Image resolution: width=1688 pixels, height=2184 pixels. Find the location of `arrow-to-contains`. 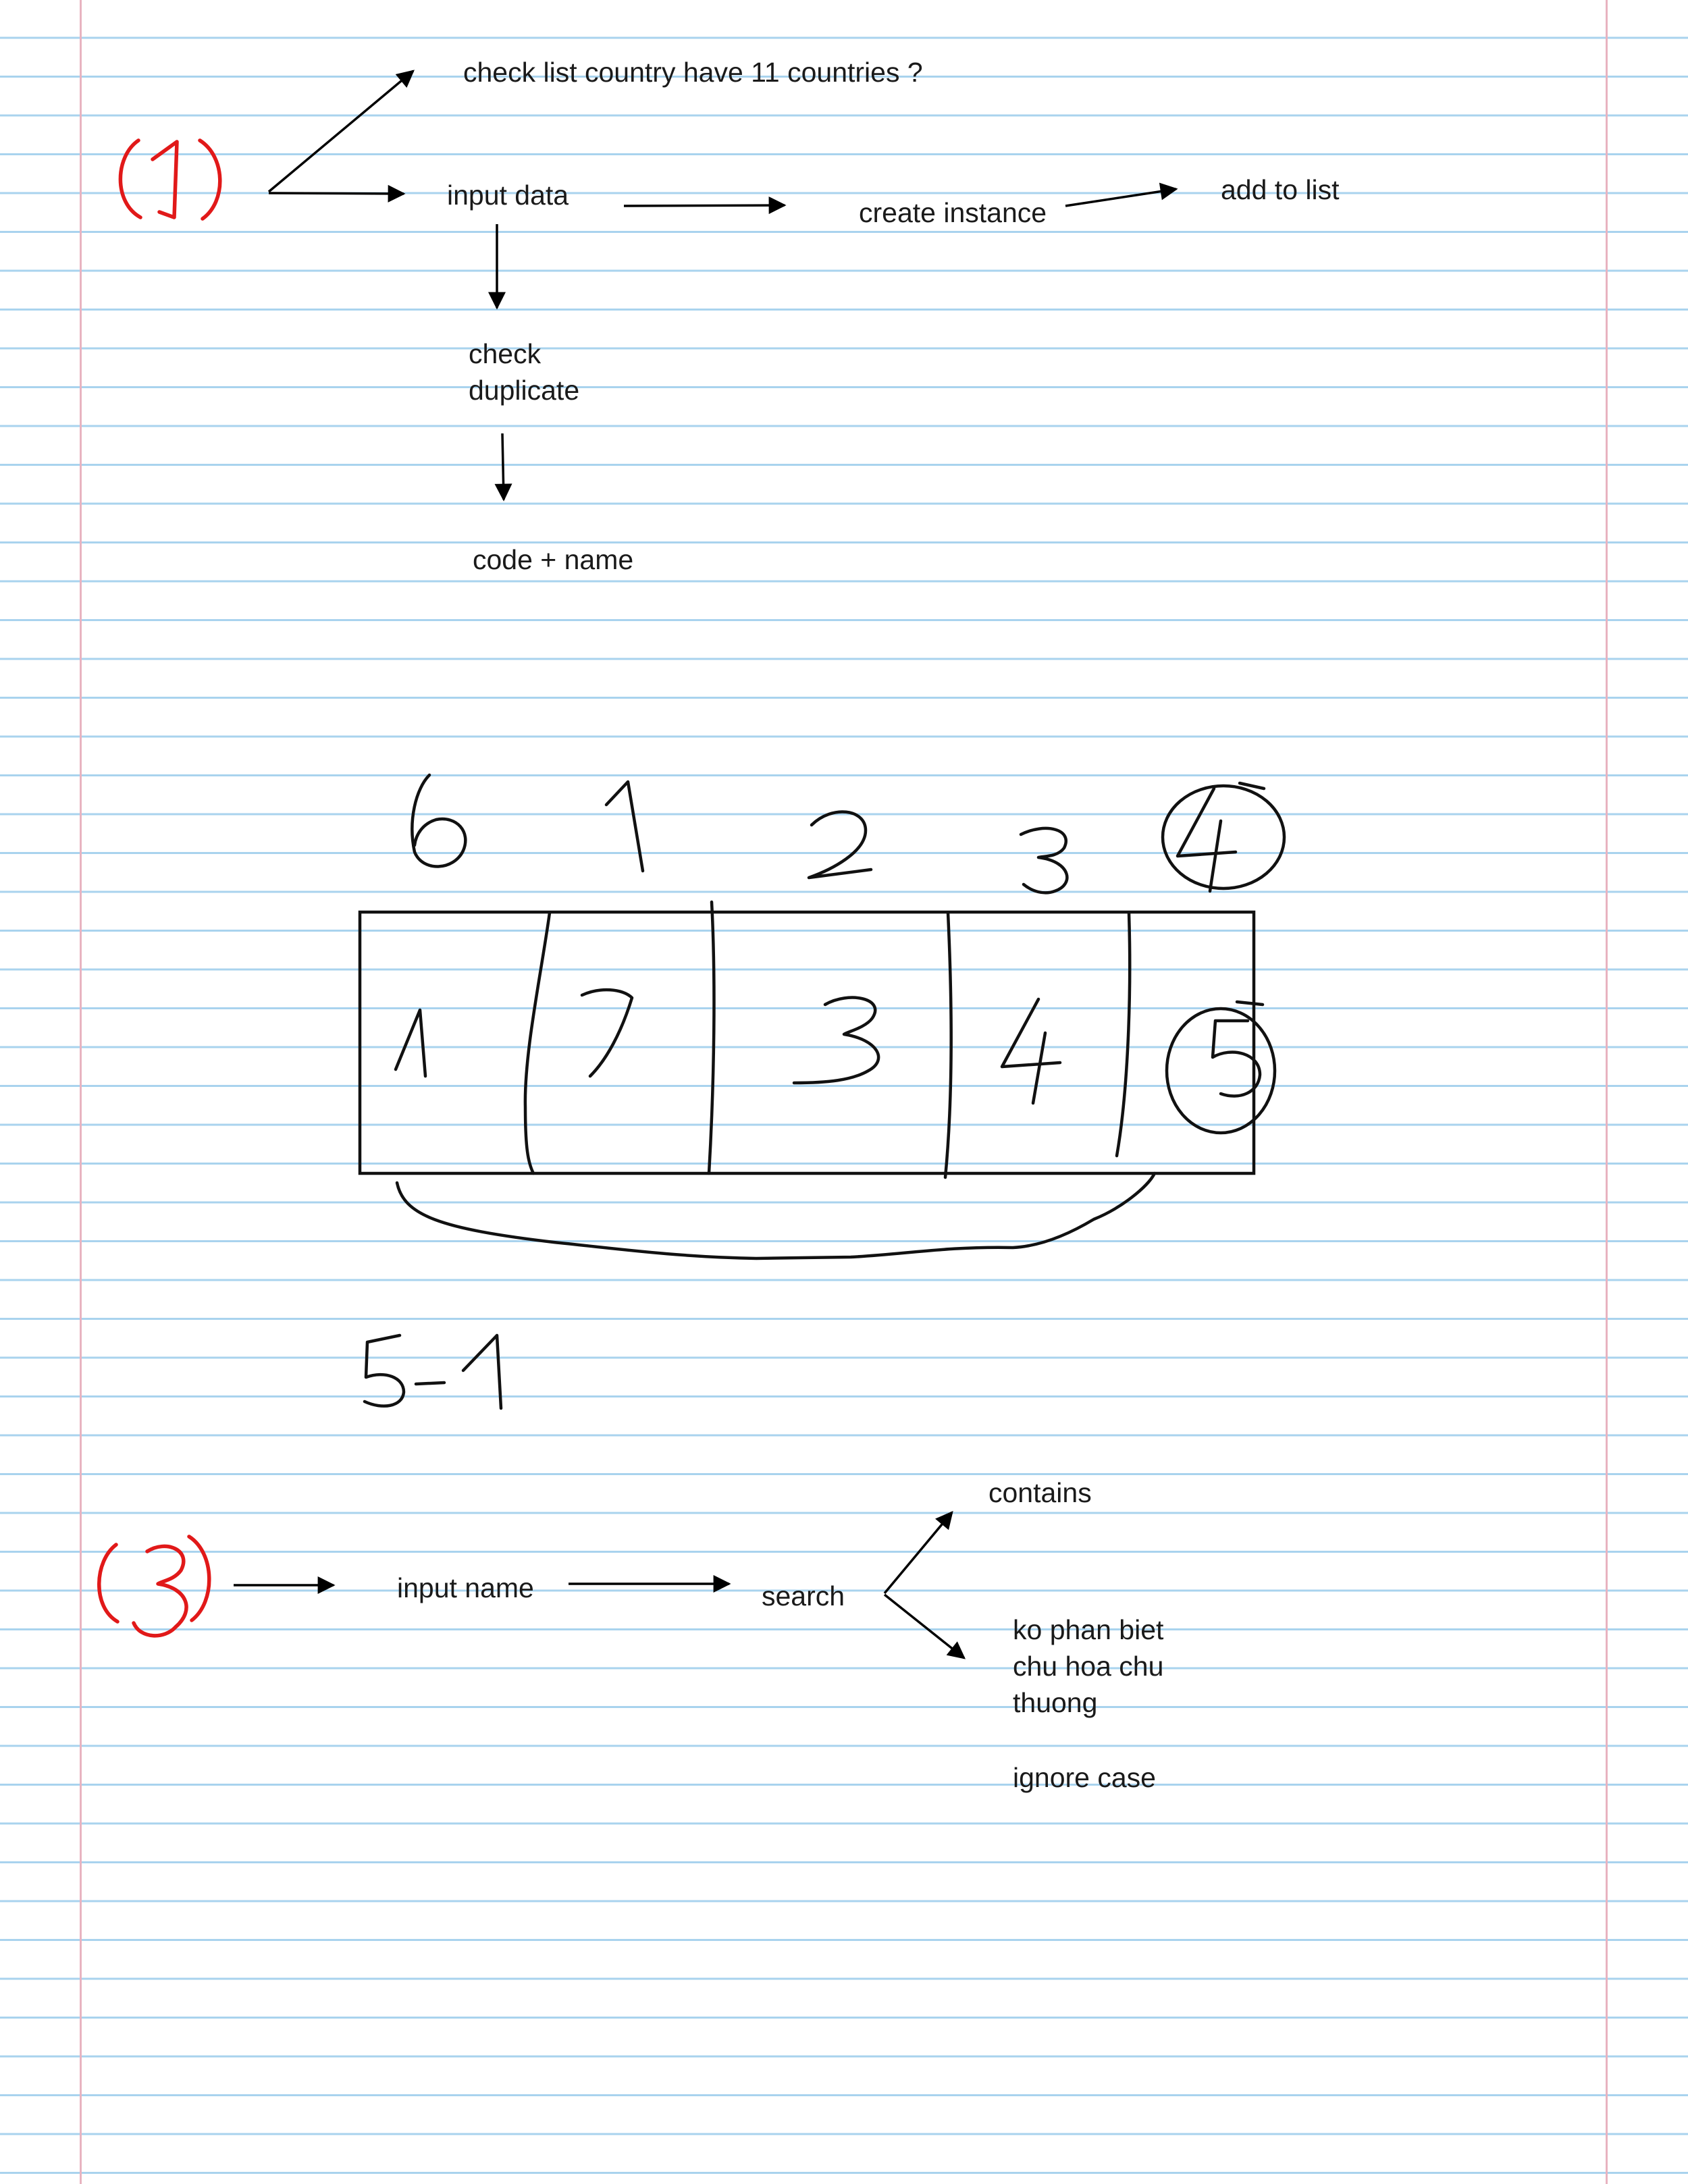

arrow-to-contains is located at coordinates (918, 1553).